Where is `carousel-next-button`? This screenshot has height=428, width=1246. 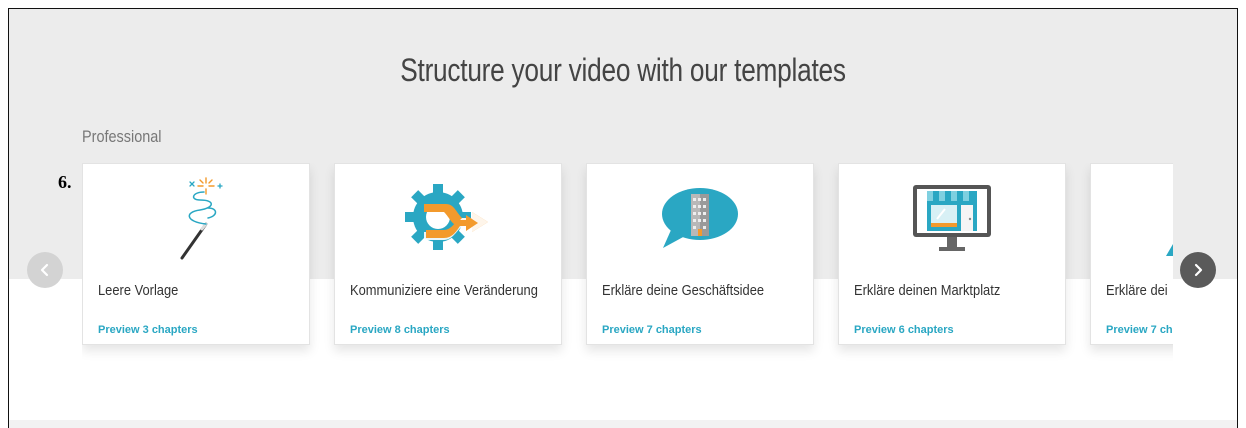
carousel-next-button is located at coordinates (1198, 270).